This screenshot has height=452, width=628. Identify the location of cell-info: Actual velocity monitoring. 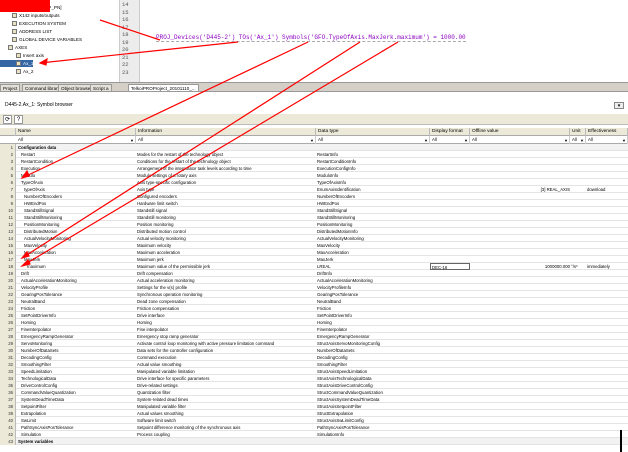
(226, 238).